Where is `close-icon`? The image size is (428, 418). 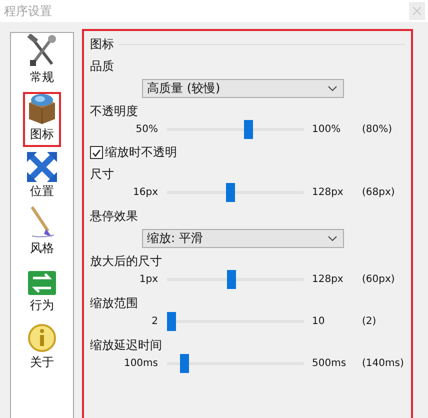
close-icon is located at coordinates (417, 11).